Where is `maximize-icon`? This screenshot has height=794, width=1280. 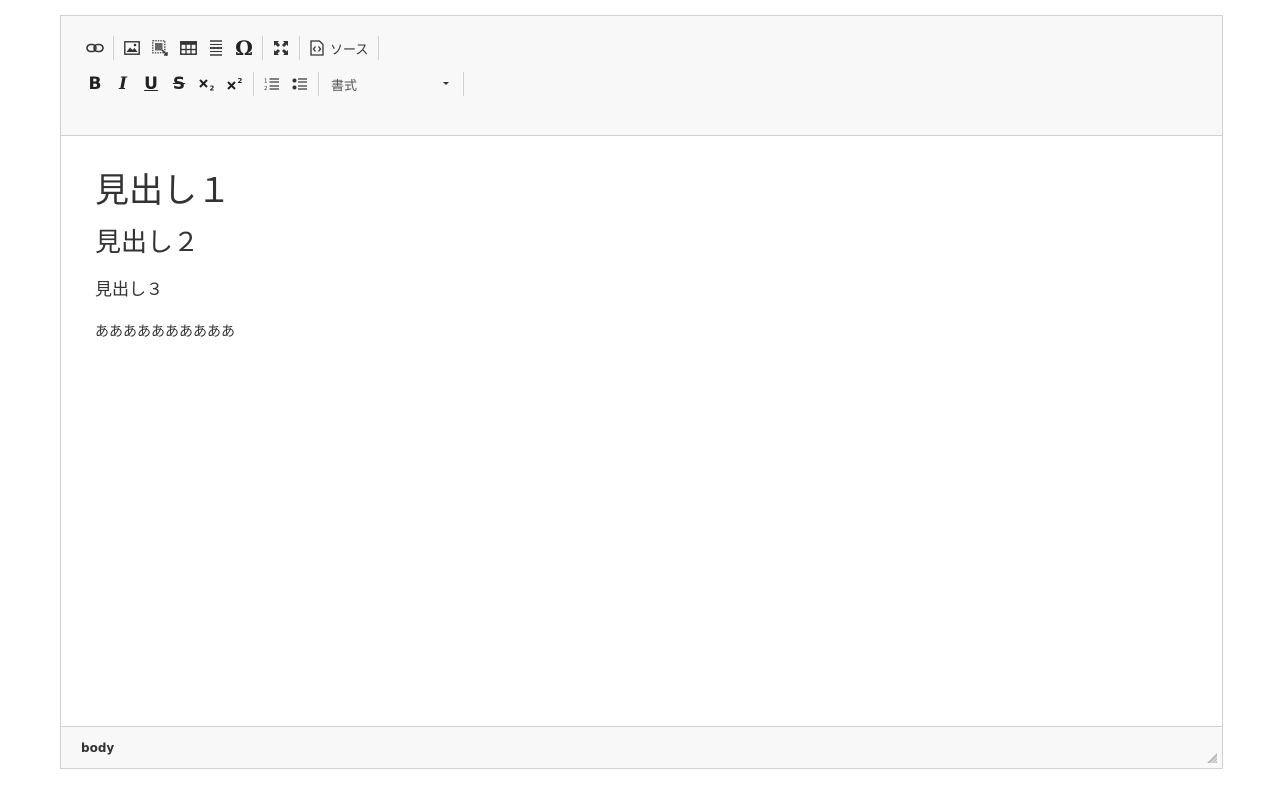 maximize-icon is located at coordinates (281, 48).